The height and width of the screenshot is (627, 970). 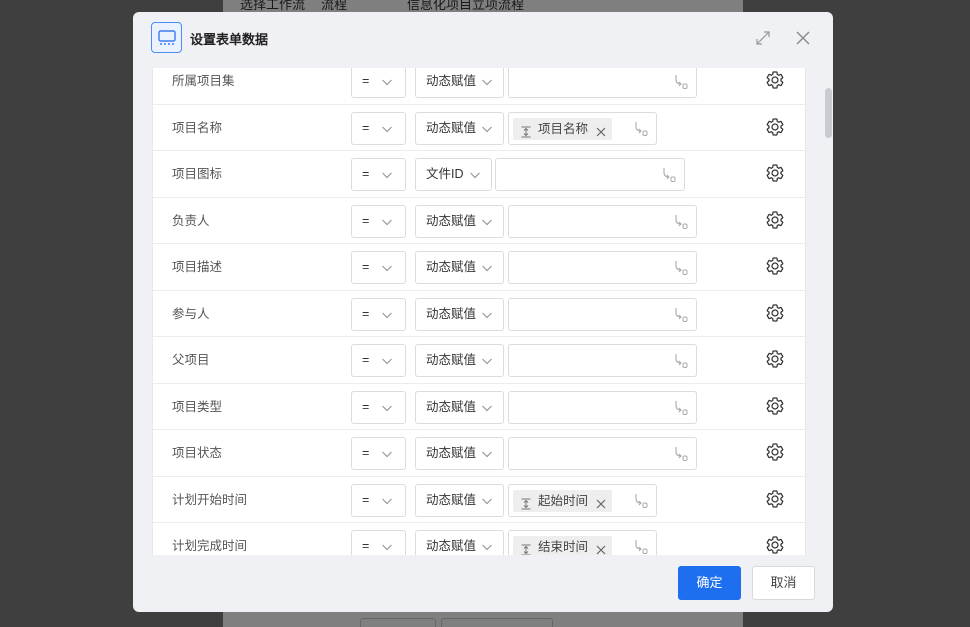 What do you see at coordinates (709, 583) in the screenshot?
I see `confirm-button: 确定` at bounding box center [709, 583].